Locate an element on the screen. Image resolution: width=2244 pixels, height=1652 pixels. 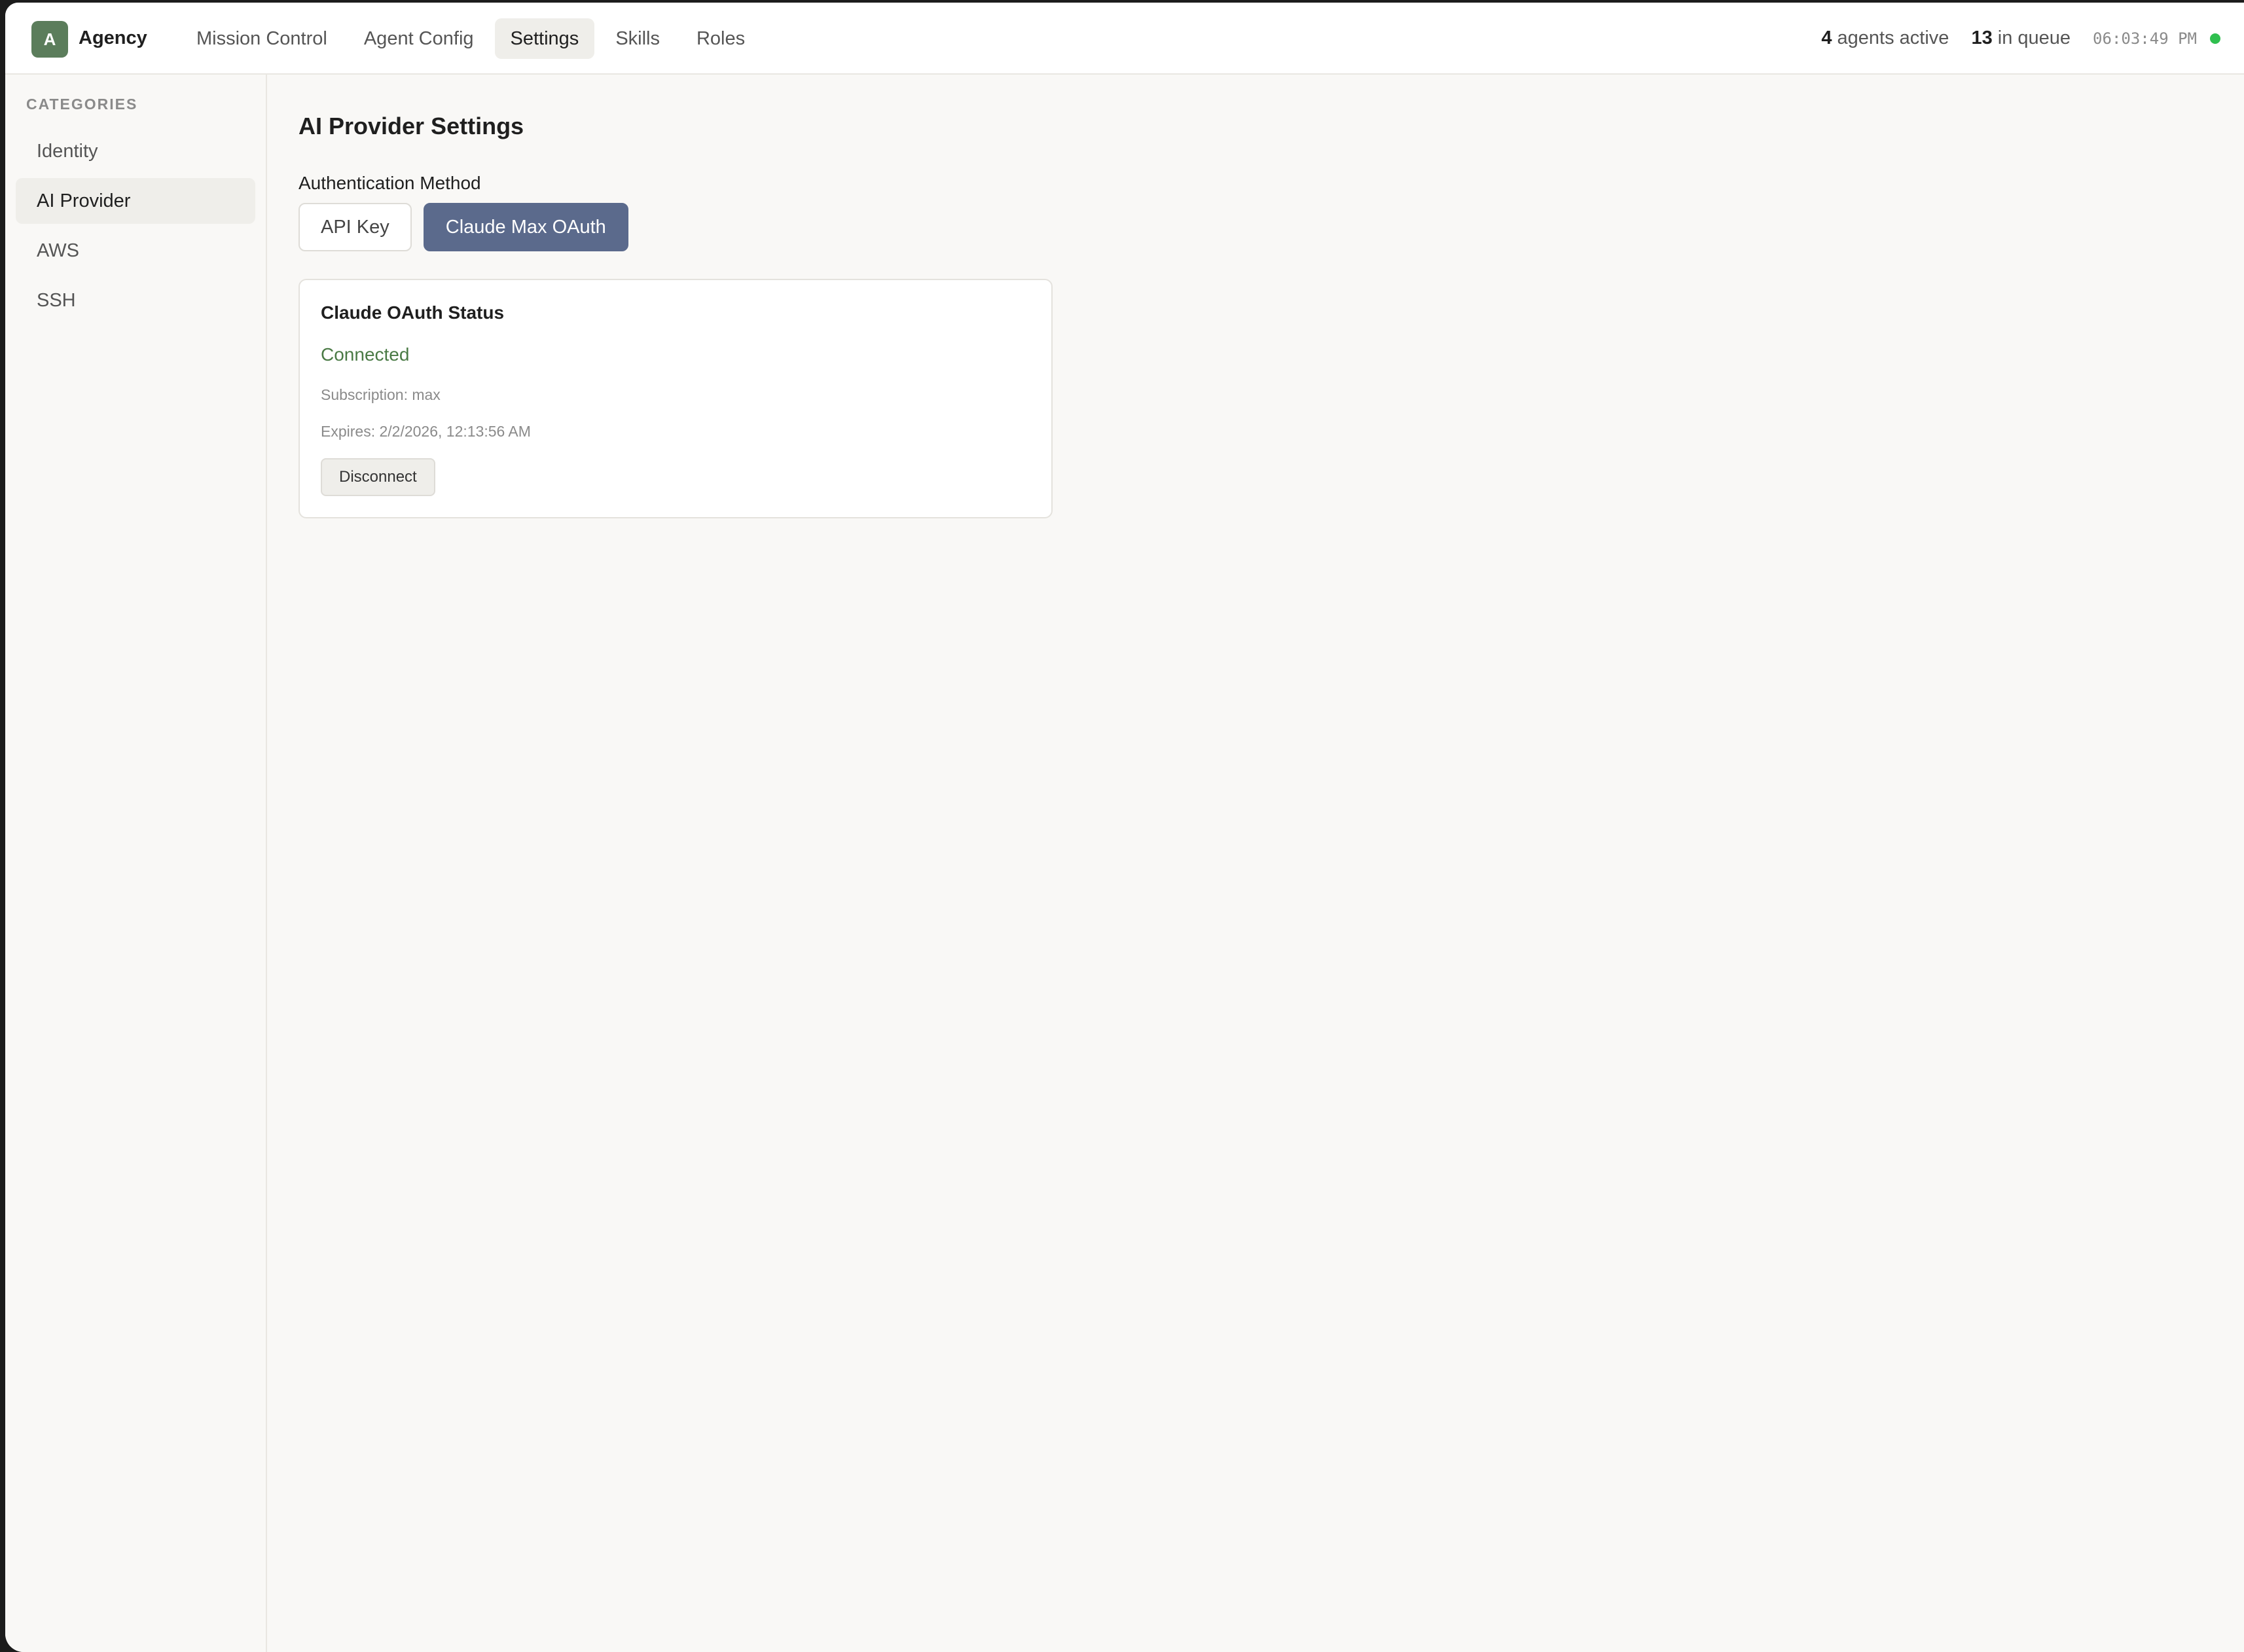
agents-active-label: agents active is located at coordinates (1893, 37).